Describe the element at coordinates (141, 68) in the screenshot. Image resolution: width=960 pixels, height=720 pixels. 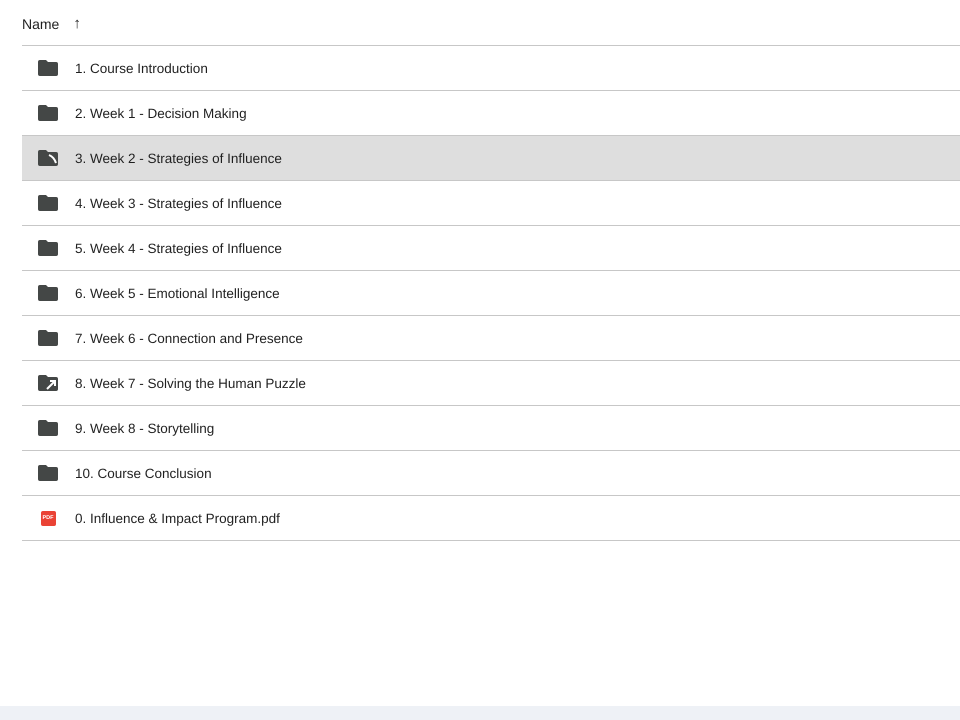
I see `file-name: 1. Course Introduction` at that location.